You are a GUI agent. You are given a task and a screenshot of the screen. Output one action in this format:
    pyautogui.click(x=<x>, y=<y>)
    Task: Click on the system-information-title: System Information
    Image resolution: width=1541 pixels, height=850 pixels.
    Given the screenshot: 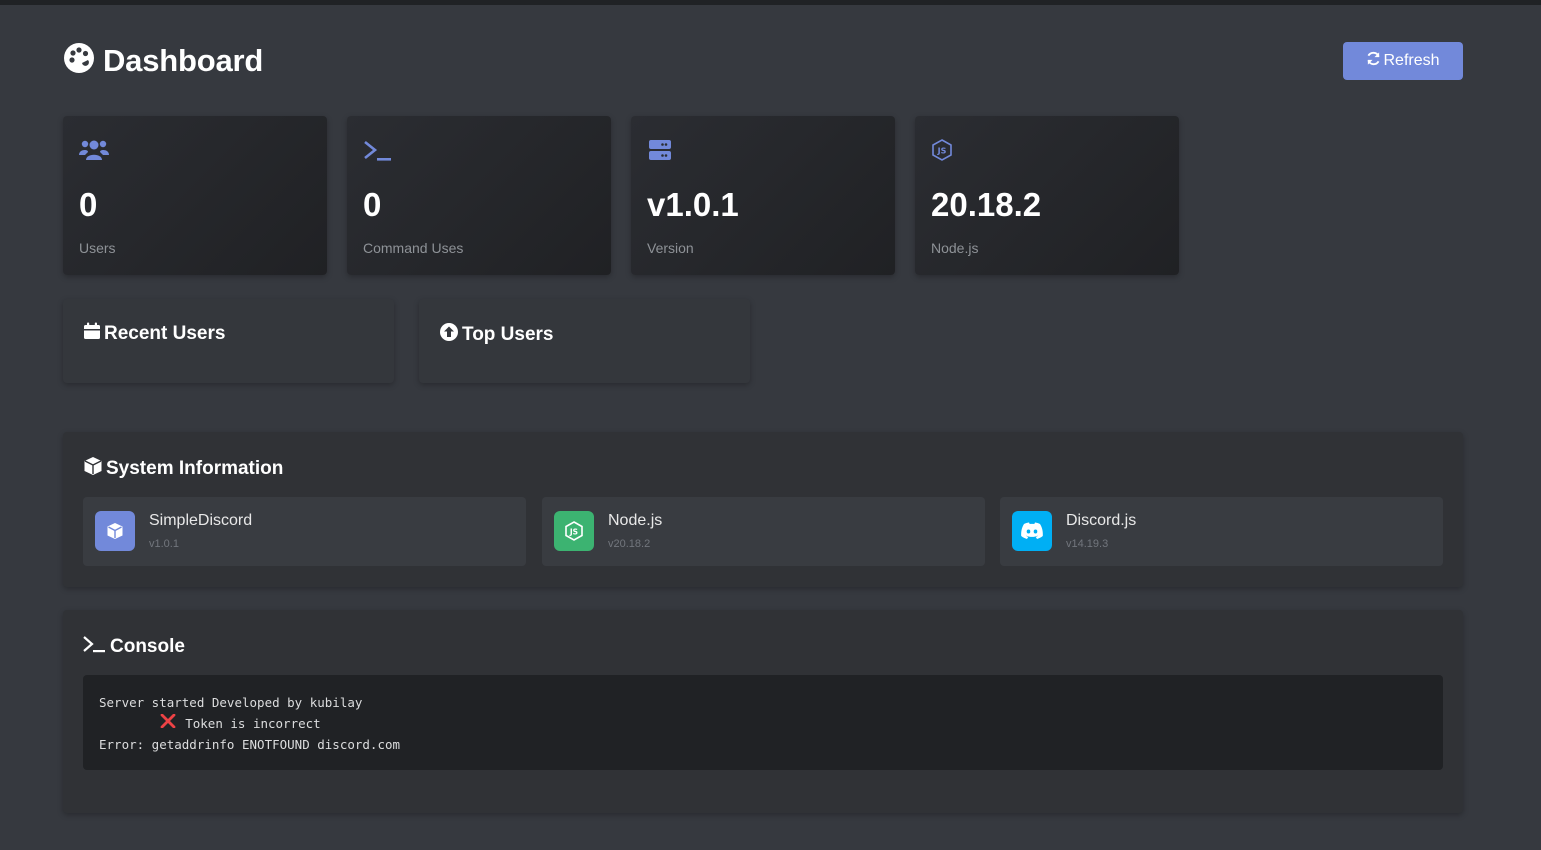 What is the action you would take?
    pyautogui.click(x=195, y=468)
    